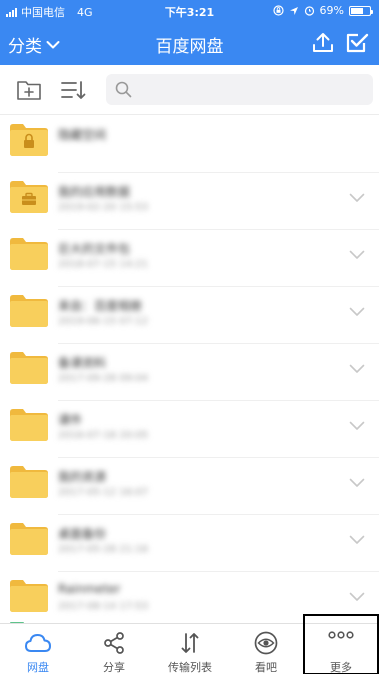  What do you see at coordinates (82, 135) in the screenshot?
I see `file-name: 隐藏空间` at bounding box center [82, 135].